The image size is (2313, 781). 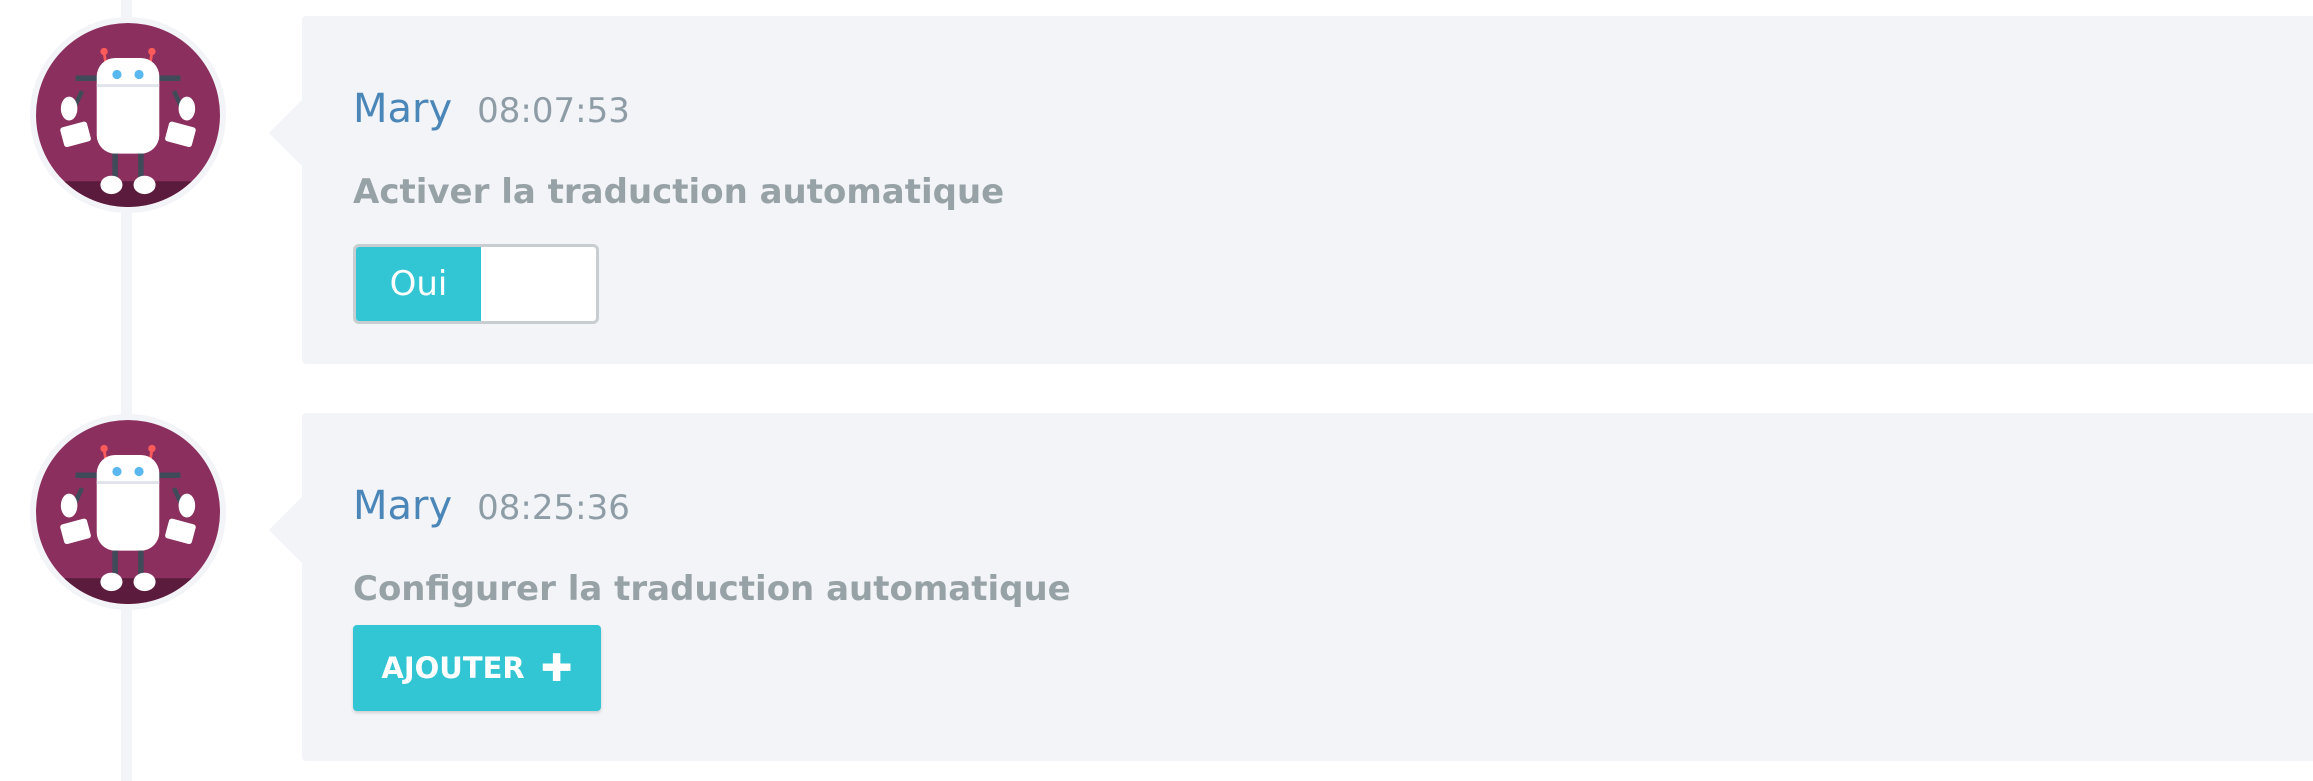 I want to click on plus-icon: ✚, so click(x=556, y=668).